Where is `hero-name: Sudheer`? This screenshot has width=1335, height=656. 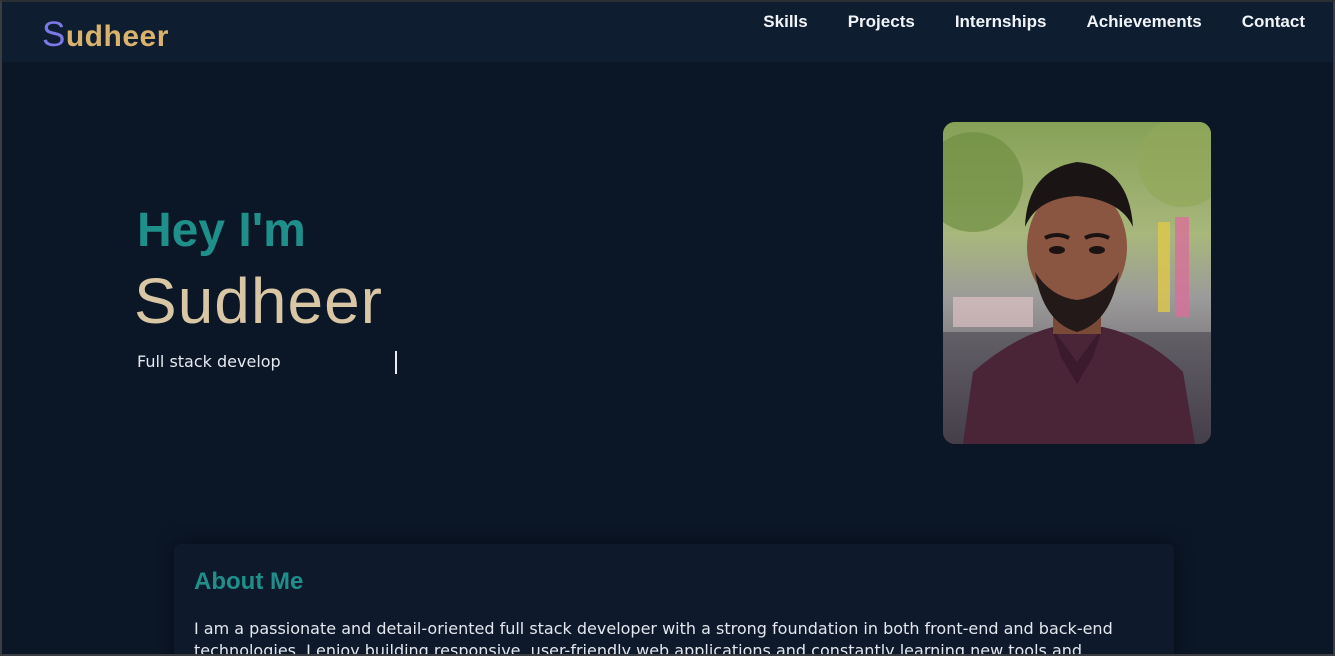 hero-name: Sudheer is located at coordinates (258, 301).